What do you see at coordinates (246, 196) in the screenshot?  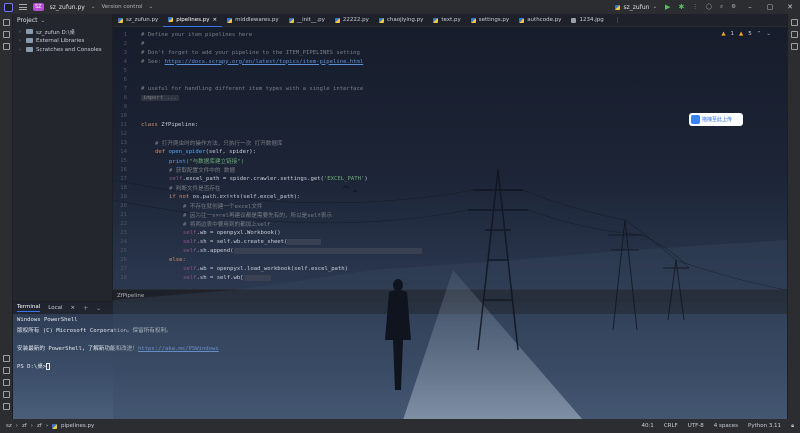 I see `code-text: os.path.exists(self.excel_path):` at bounding box center [246, 196].